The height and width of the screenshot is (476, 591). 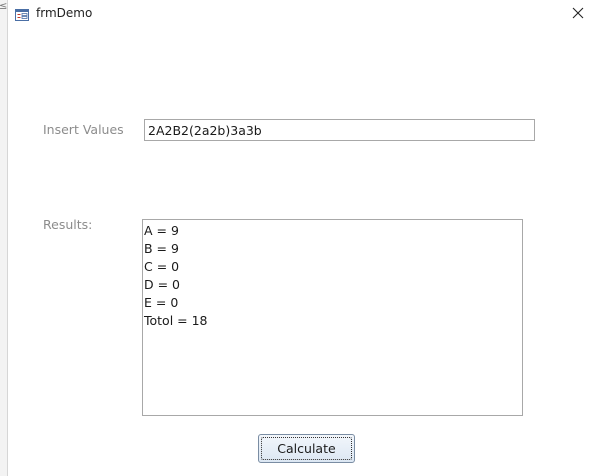 What do you see at coordinates (299, 13) in the screenshot?
I see `title-bar: frmDemo` at bounding box center [299, 13].